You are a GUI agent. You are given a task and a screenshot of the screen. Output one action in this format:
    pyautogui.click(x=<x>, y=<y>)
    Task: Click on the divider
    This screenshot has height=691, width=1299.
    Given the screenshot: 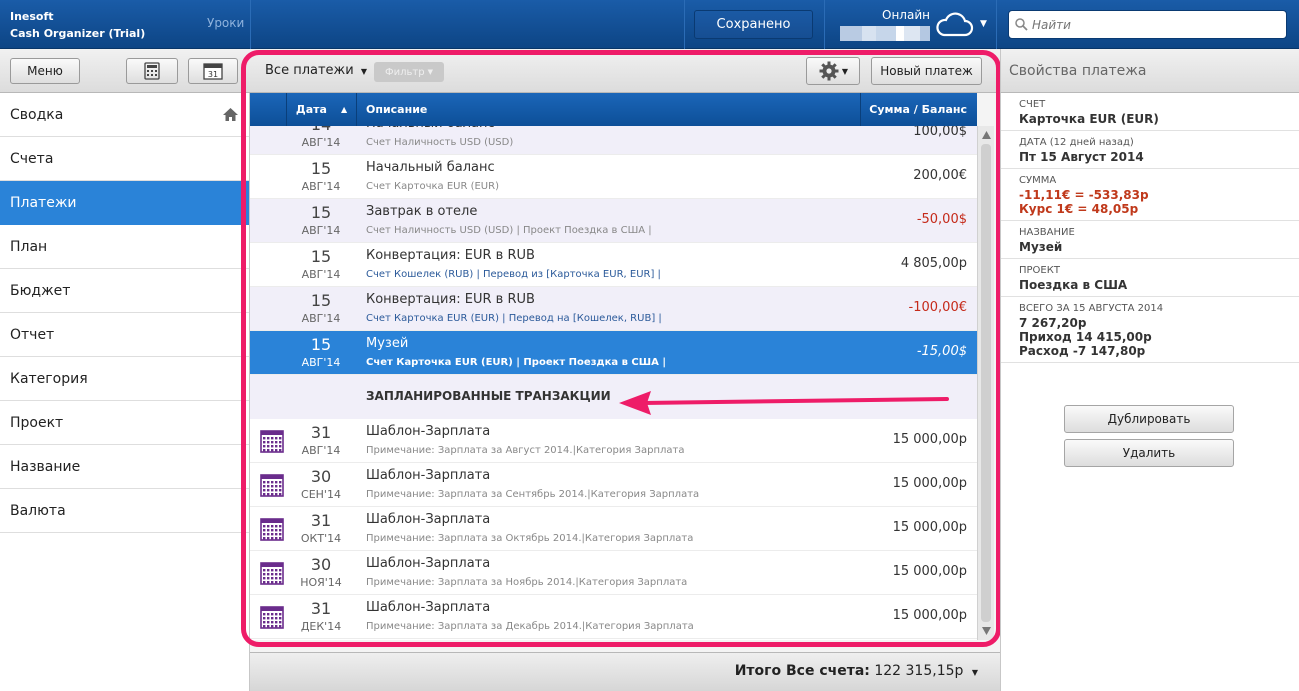 What is the action you would take?
    pyautogui.click(x=996, y=24)
    